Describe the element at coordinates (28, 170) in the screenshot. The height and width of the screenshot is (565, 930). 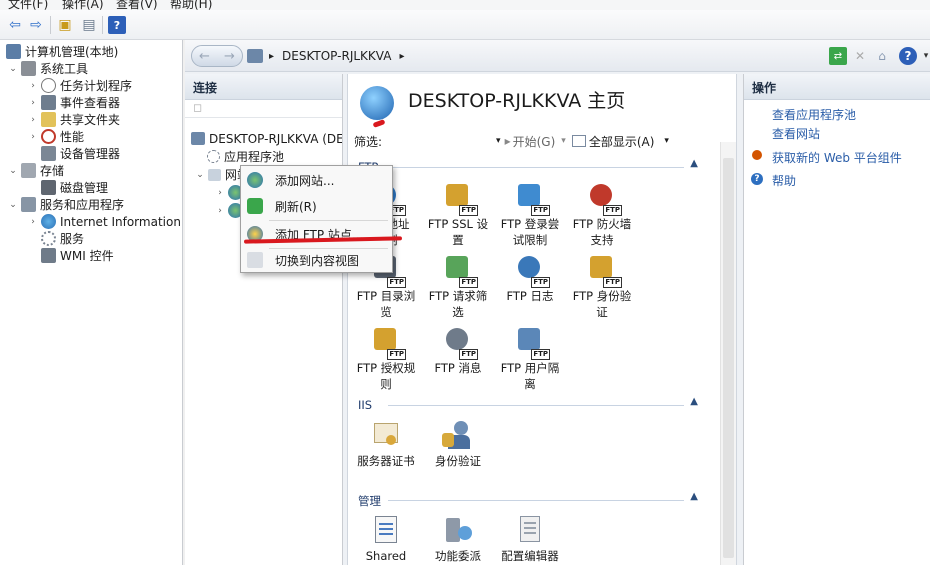
I see `storage-icon` at that location.